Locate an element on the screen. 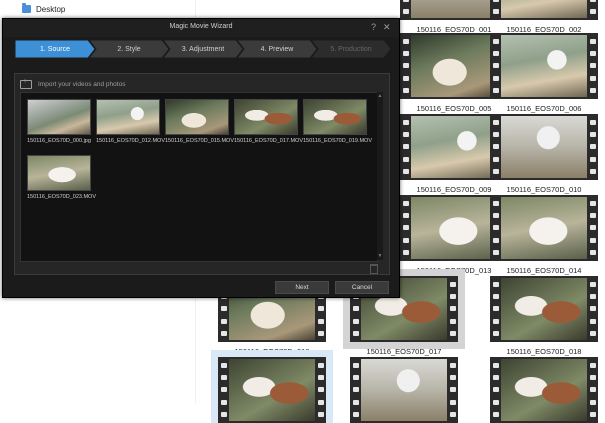  nav-item-desktop: Desktop is located at coordinates (43, 9).